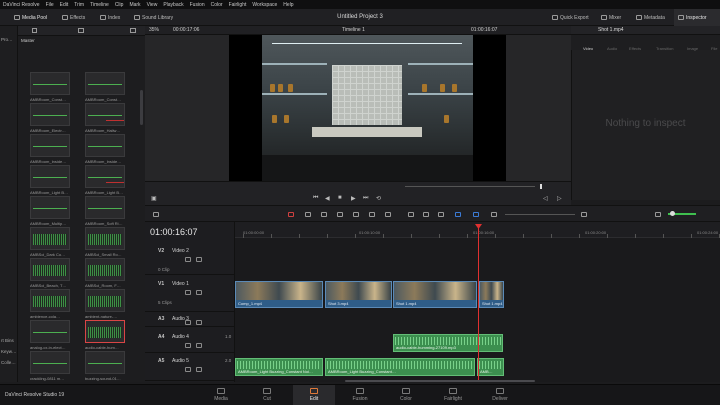 This screenshot has height=405, width=720. Describe the element at coordinates (119, 5) in the screenshot. I see `menu-item: Clip` at that location.